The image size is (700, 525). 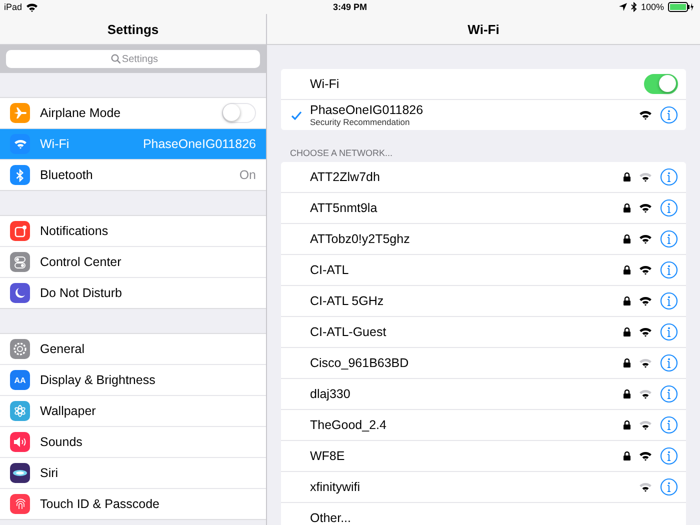 I want to click on wifi-icon, so click(x=32, y=7).